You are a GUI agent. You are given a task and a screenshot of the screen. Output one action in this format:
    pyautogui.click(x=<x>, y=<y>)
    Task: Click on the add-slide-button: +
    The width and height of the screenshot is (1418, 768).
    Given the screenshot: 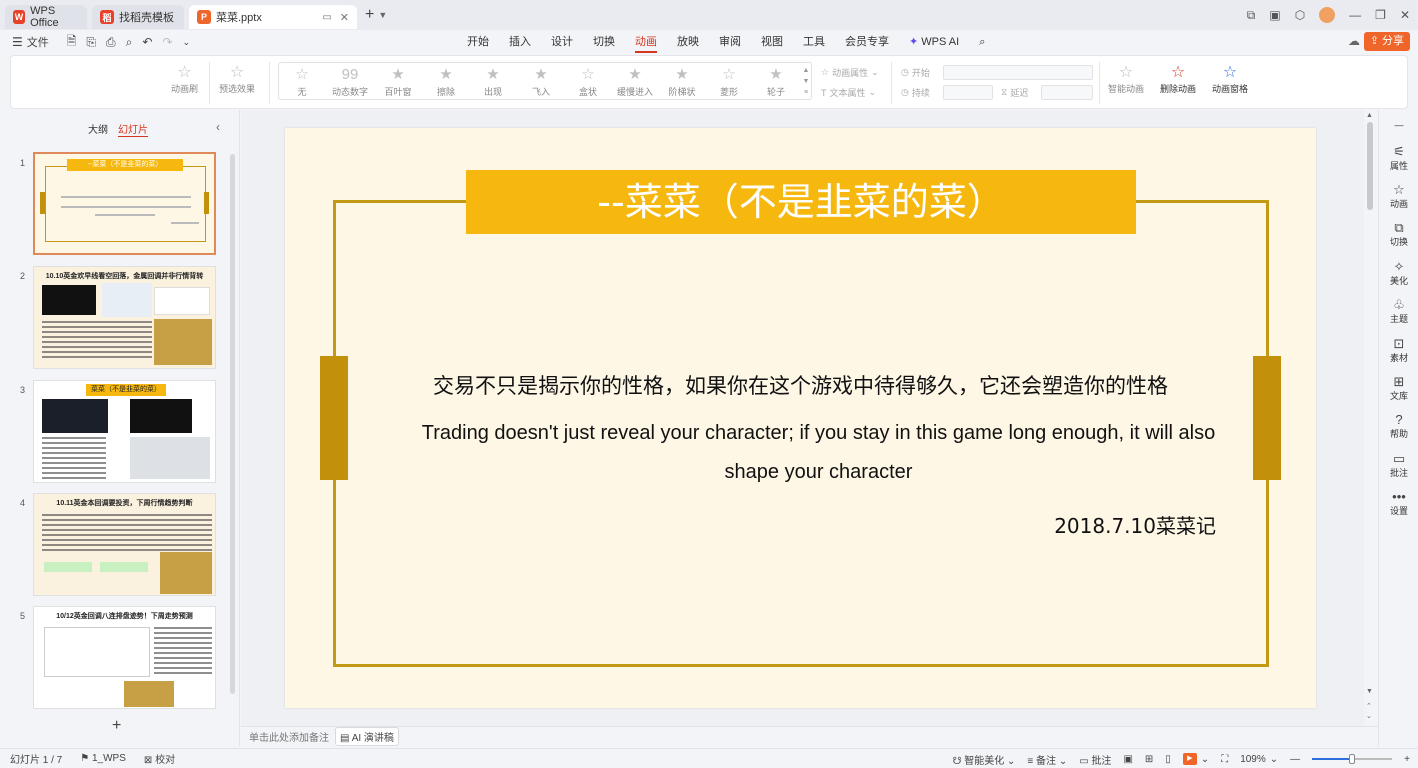 What is the action you would take?
    pyautogui.click(x=116, y=726)
    